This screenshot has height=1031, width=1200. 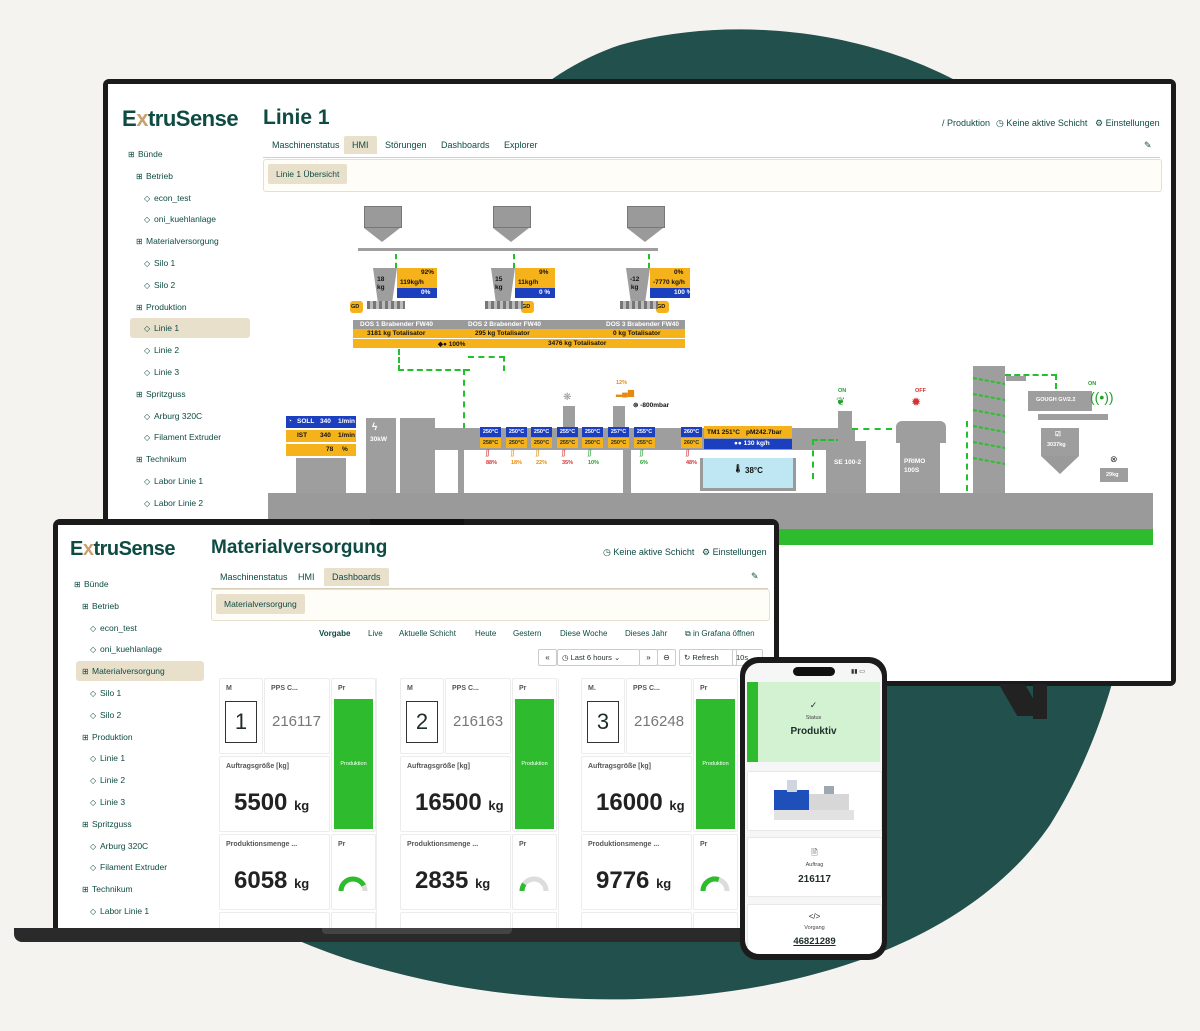 What do you see at coordinates (521, 145) in the screenshot?
I see `tab-explorer: Explorer` at bounding box center [521, 145].